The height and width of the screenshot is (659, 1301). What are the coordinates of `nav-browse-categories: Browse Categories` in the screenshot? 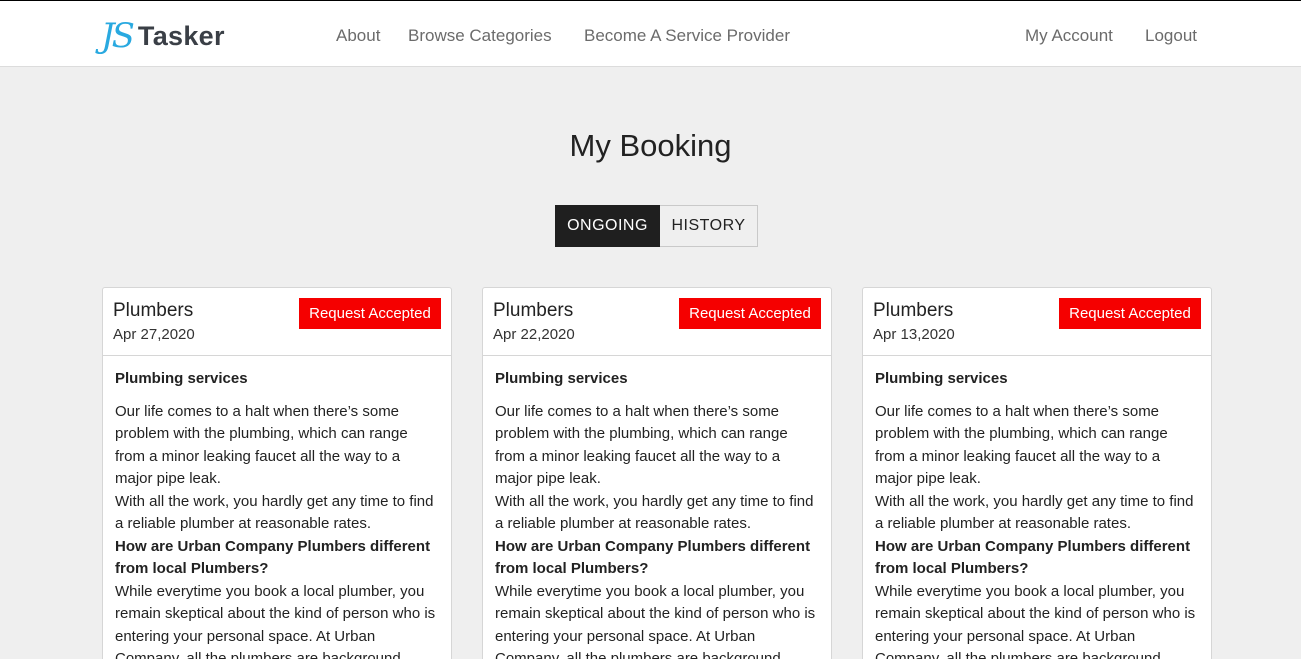 It's located at (480, 36).